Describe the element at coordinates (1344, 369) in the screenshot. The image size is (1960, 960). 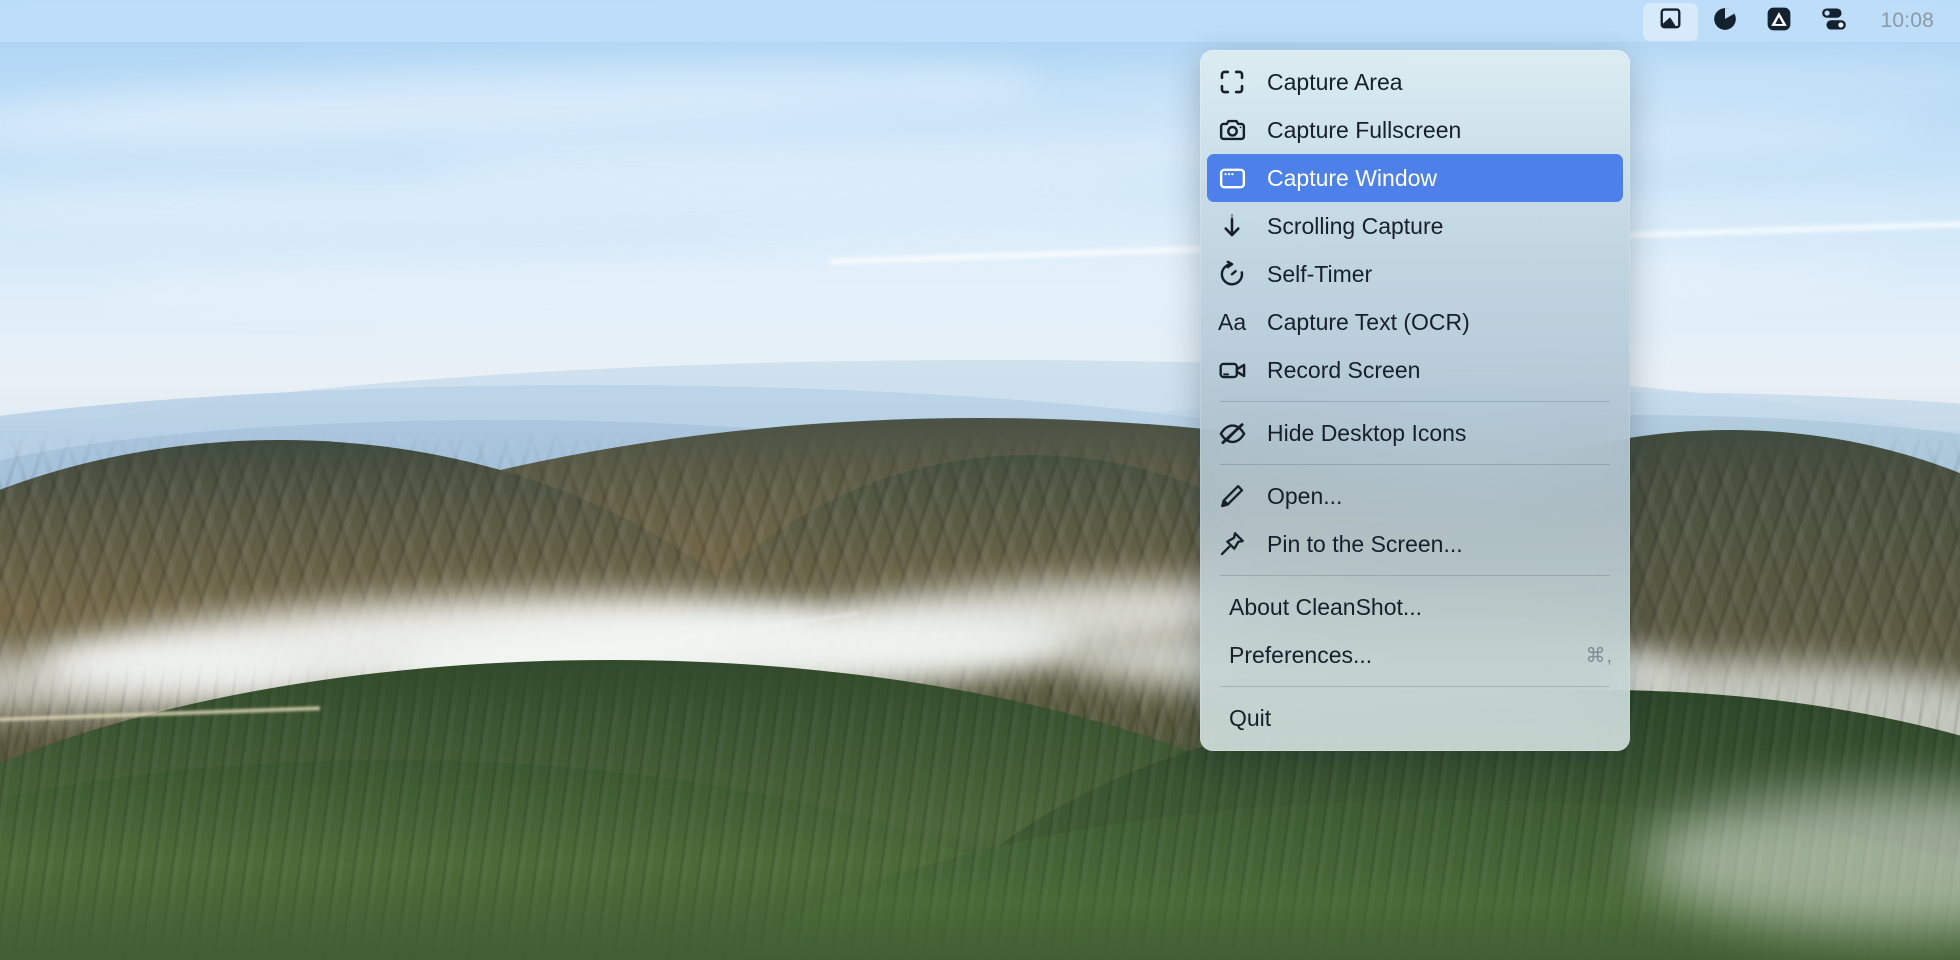
I see `menu-item-label: Record Screen` at that location.